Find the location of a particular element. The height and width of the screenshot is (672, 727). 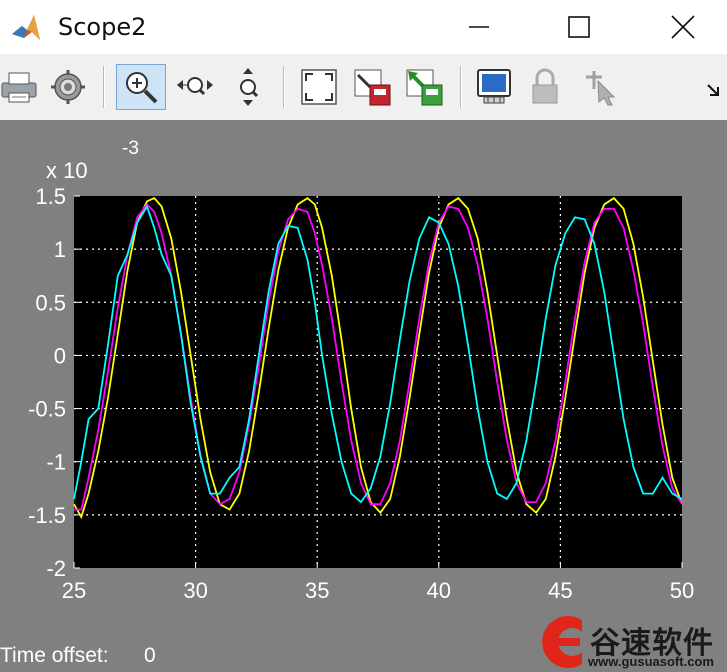

y-tick-label: 1 is located at coordinates (60, 249).